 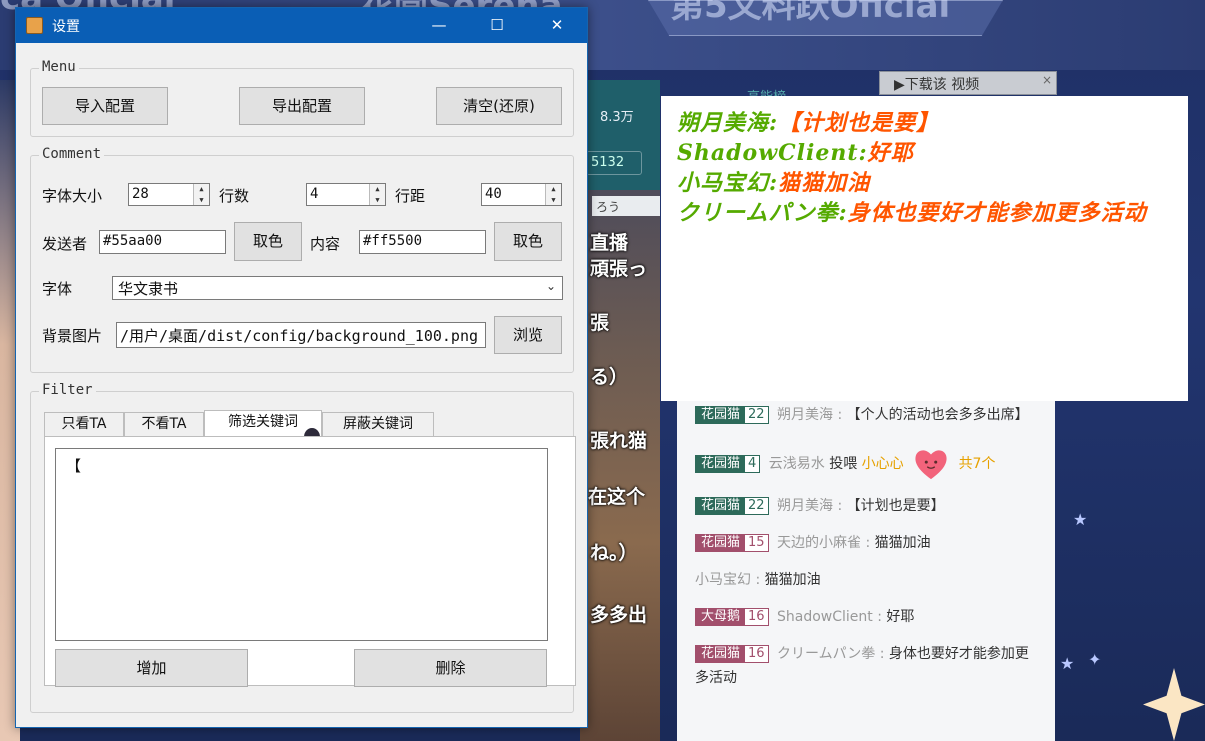 I want to click on viewer-count: 8.3万, so click(x=617, y=117).